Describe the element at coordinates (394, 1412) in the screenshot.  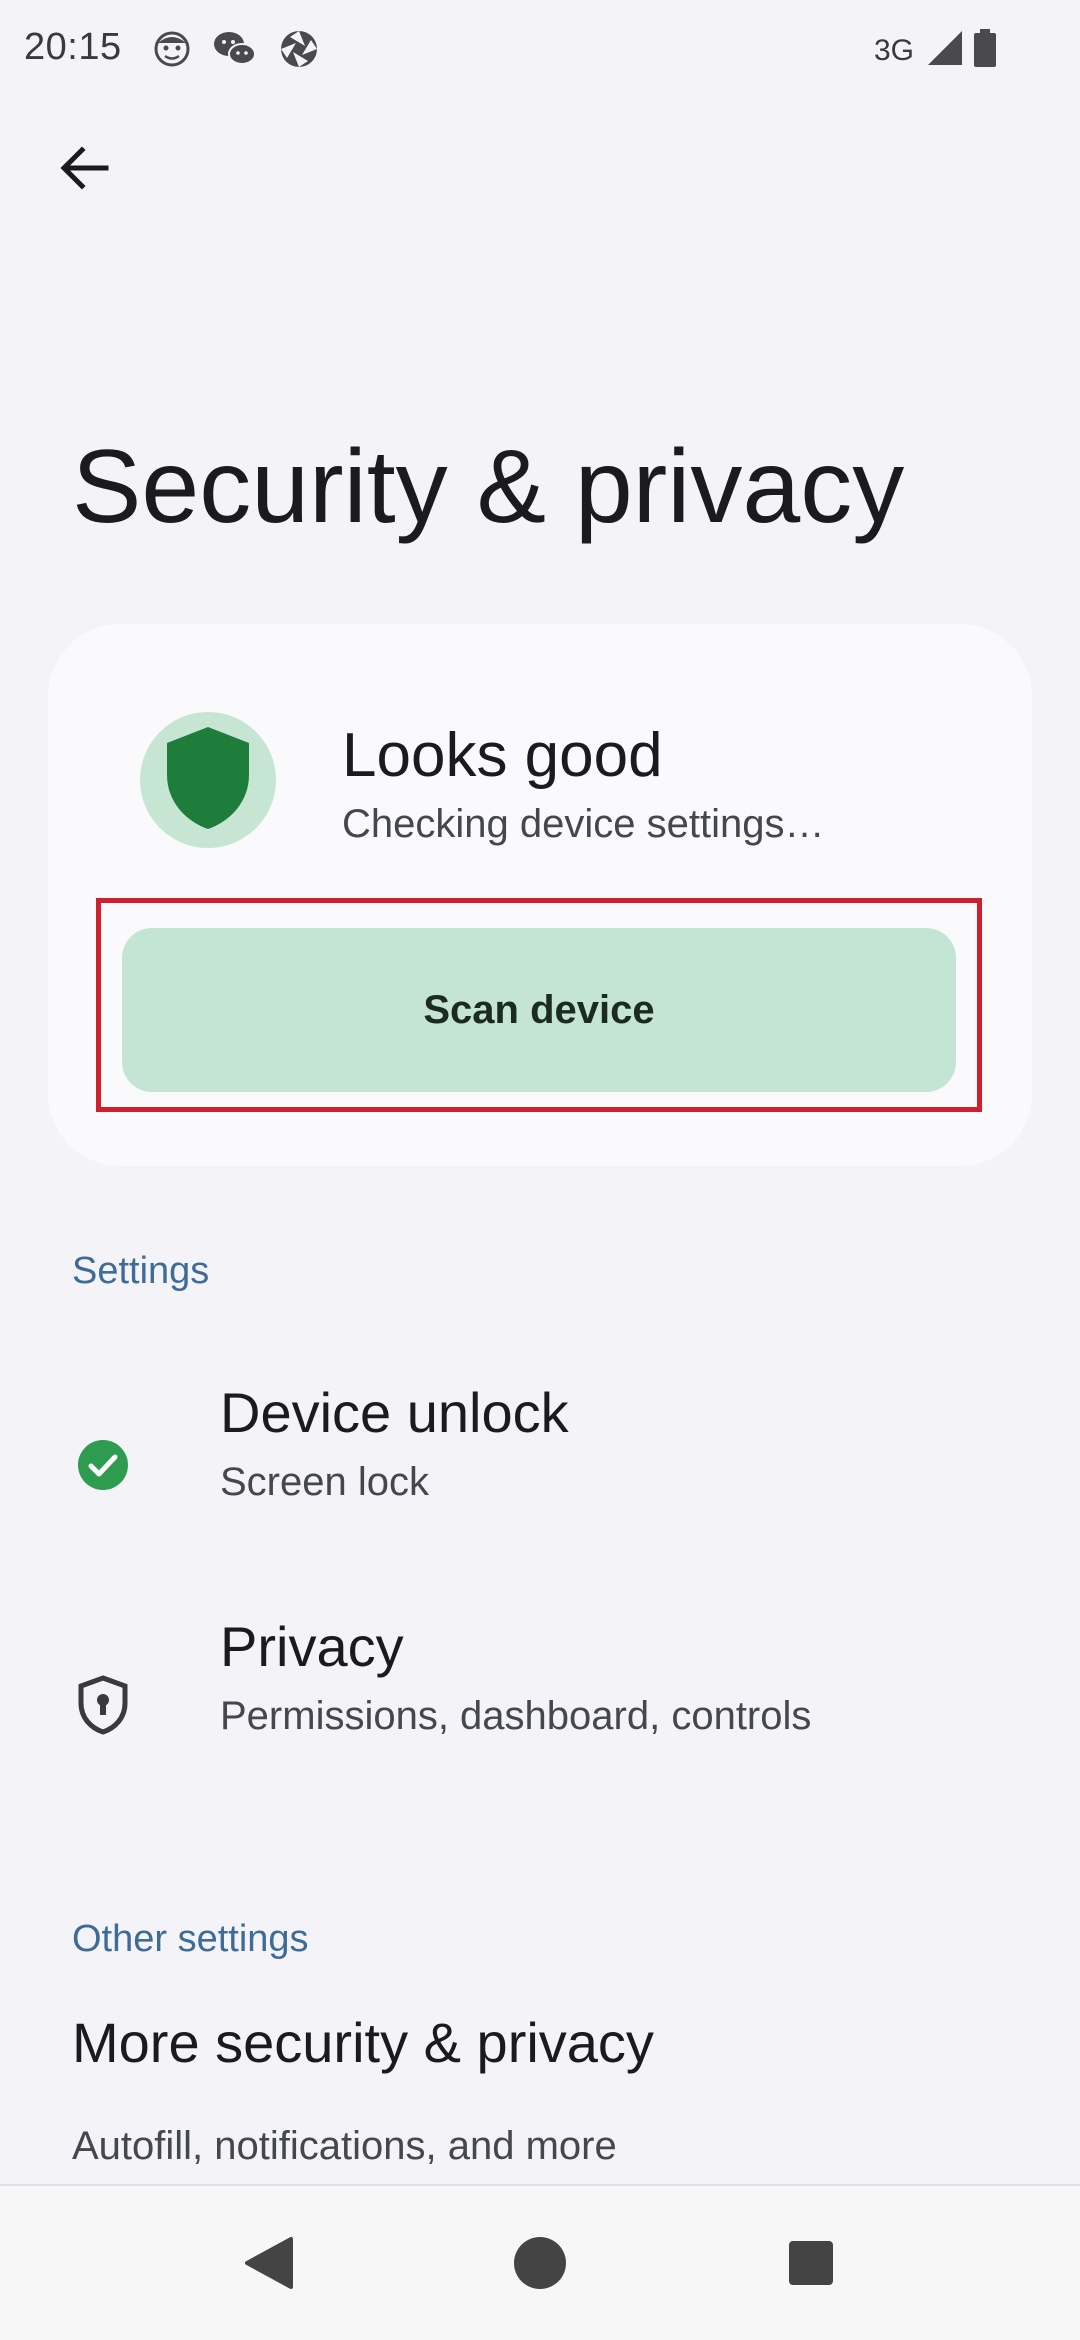
I see `item-title: Device unlock` at that location.